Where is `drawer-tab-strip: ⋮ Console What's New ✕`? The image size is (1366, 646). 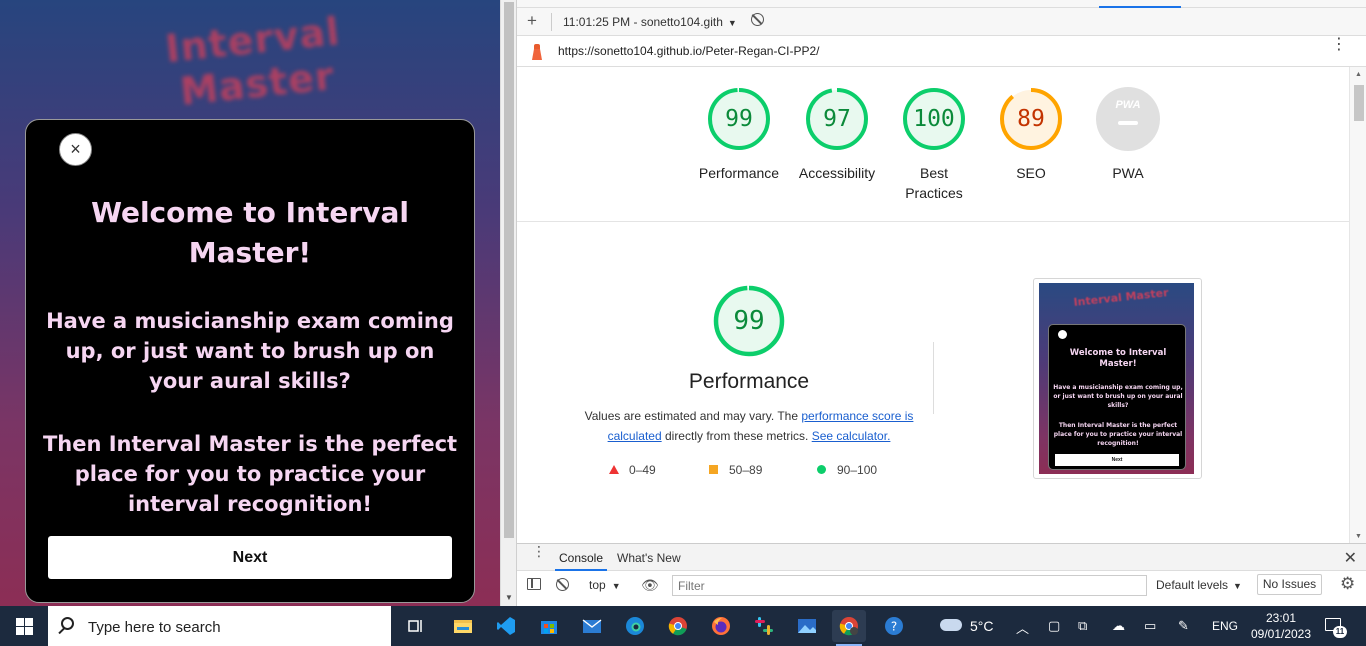 drawer-tab-strip: ⋮ Console What's New ✕ is located at coordinates (941, 557).